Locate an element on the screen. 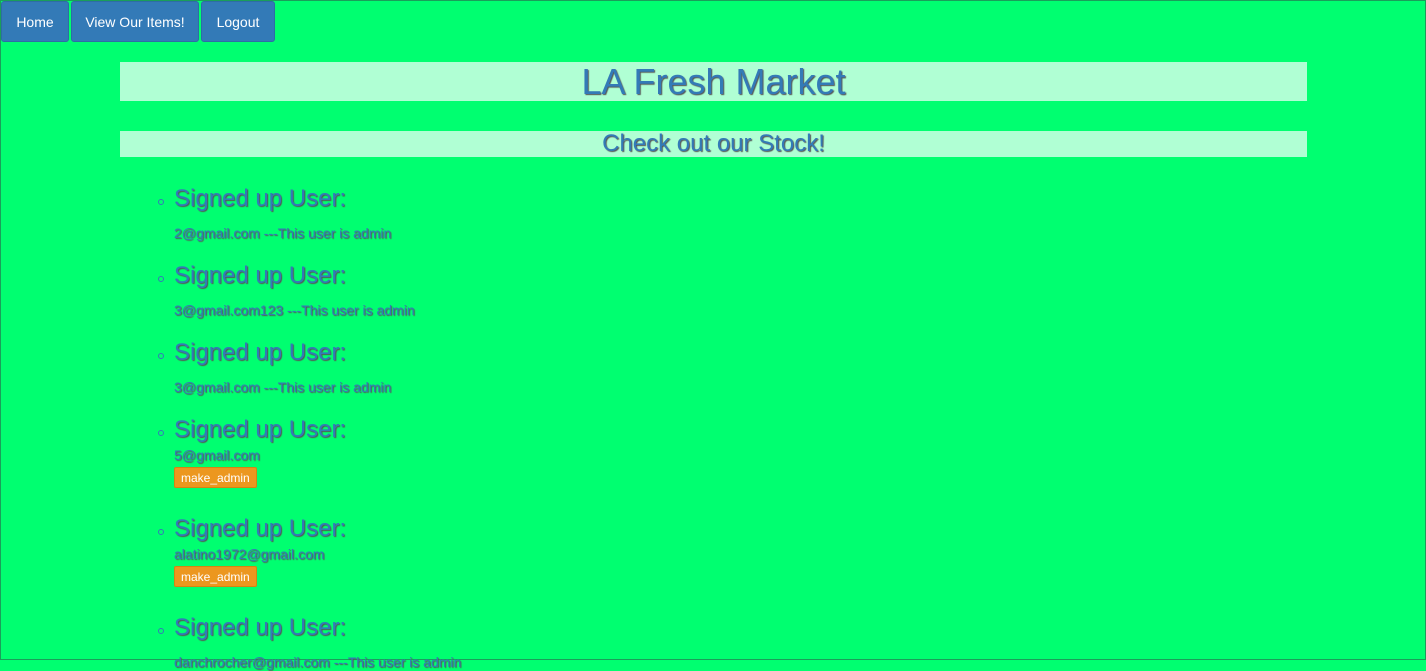 The image size is (1426, 671). page-title: LA Fresh Market is located at coordinates (713, 81).